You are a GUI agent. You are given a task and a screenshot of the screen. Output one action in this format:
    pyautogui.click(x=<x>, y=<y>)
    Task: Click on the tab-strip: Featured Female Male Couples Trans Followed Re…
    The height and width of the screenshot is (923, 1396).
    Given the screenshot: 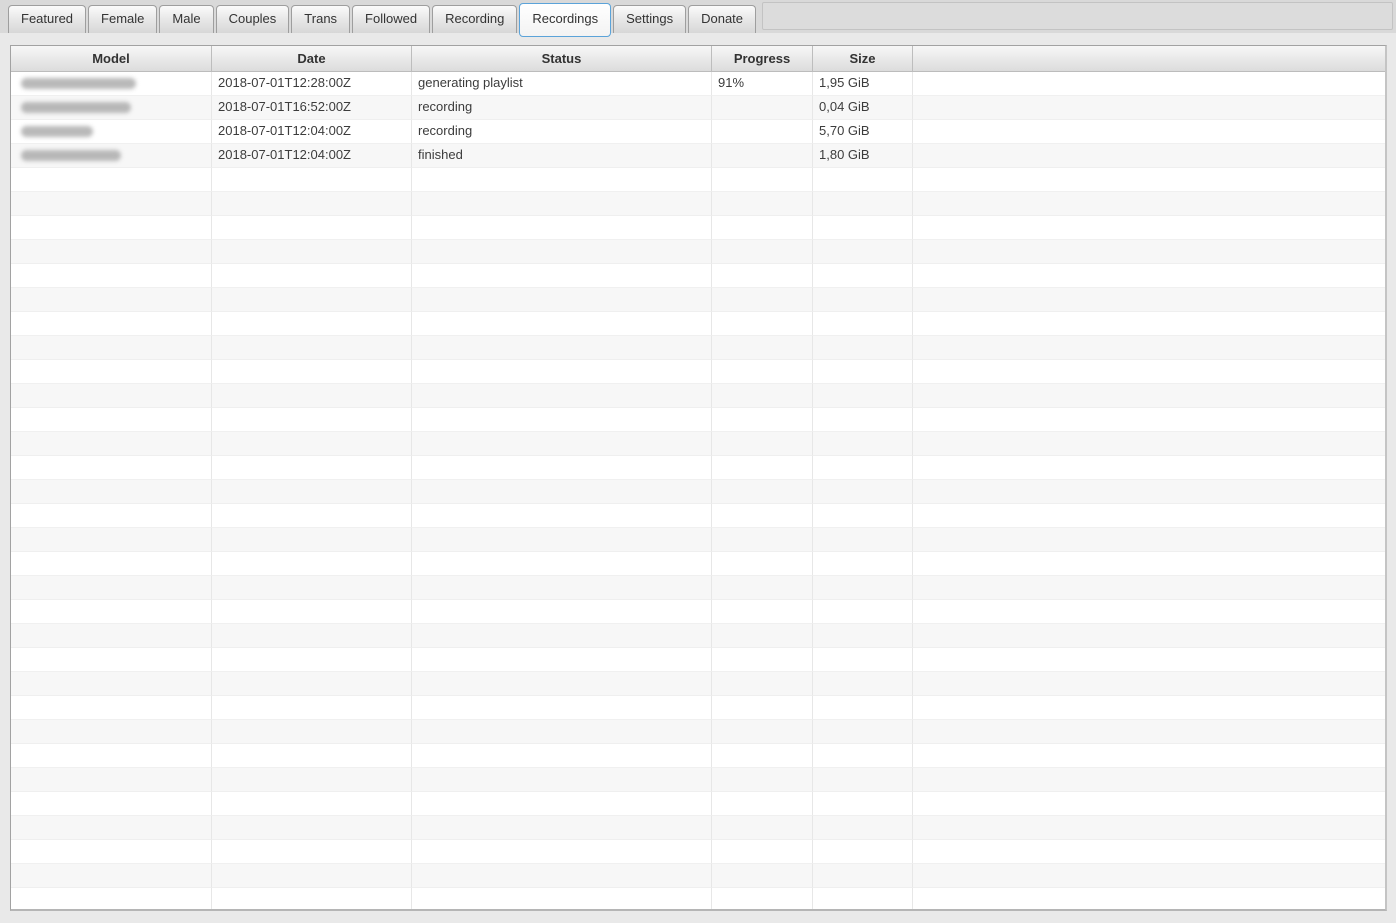 What is the action you would take?
    pyautogui.click(x=698, y=18)
    